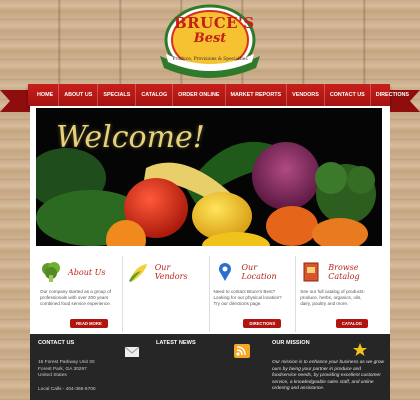  Describe the element at coordinates (224, 272) in the screenshot. I see `map-pin-icon` at that location.